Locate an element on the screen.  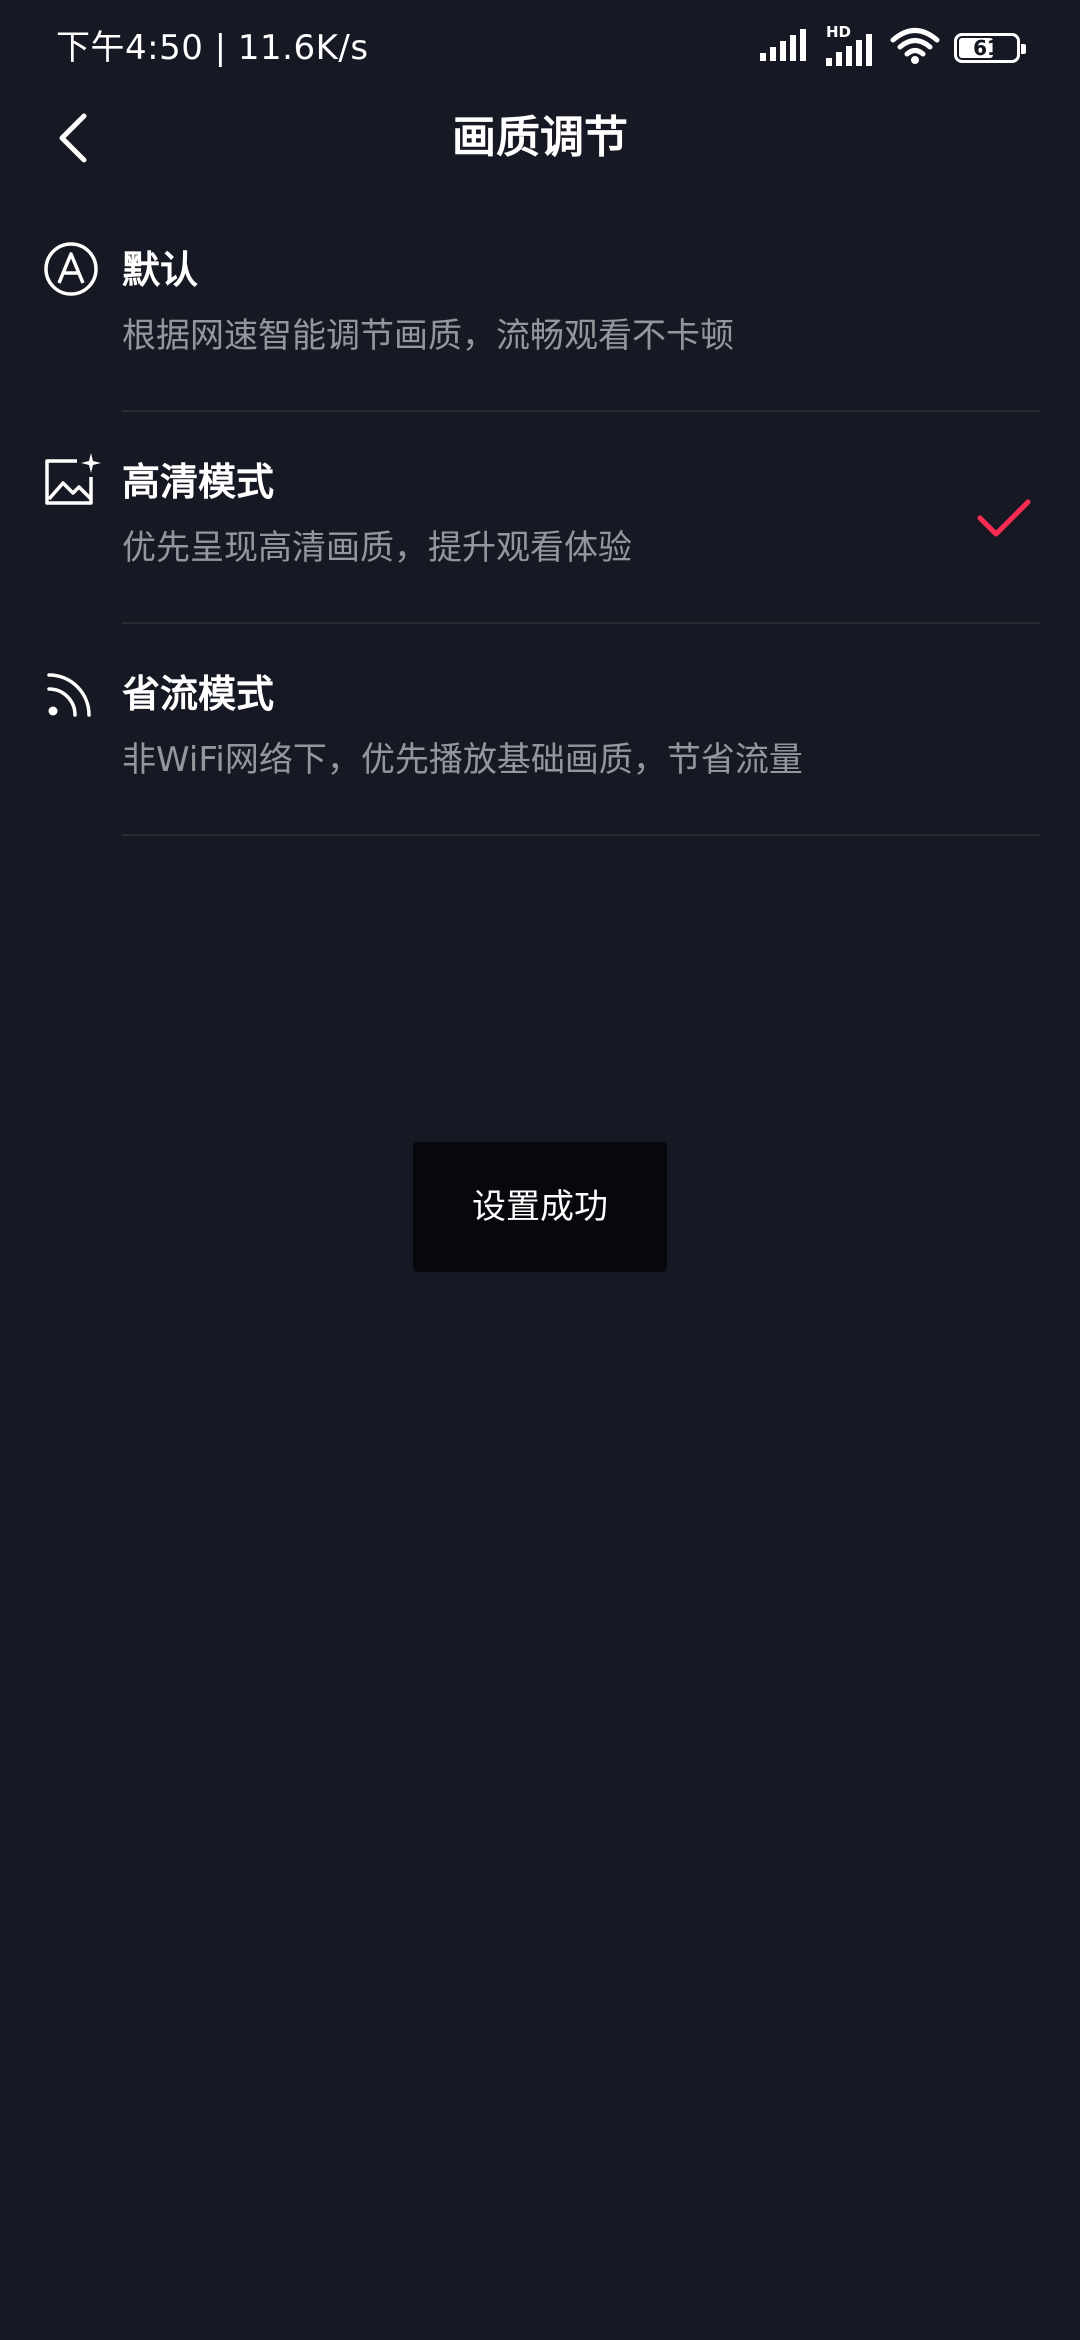
option-description: 优先呈现高清画质，提升观看体验 is located at coordinates (377, 548).